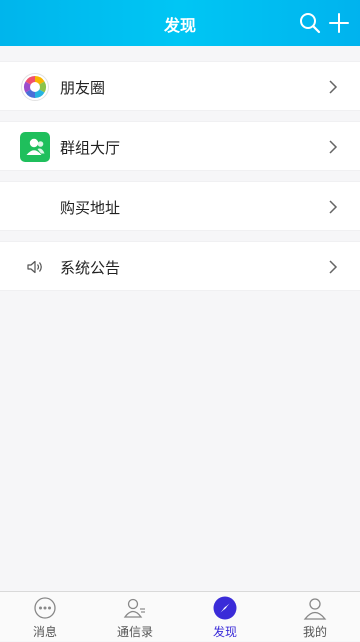 This screenshot has width=360, height=642. What do you see at coordinates (45, 608) in the screenshot?
I see `chat-bubble-icon` at bounding box center [45, 608].